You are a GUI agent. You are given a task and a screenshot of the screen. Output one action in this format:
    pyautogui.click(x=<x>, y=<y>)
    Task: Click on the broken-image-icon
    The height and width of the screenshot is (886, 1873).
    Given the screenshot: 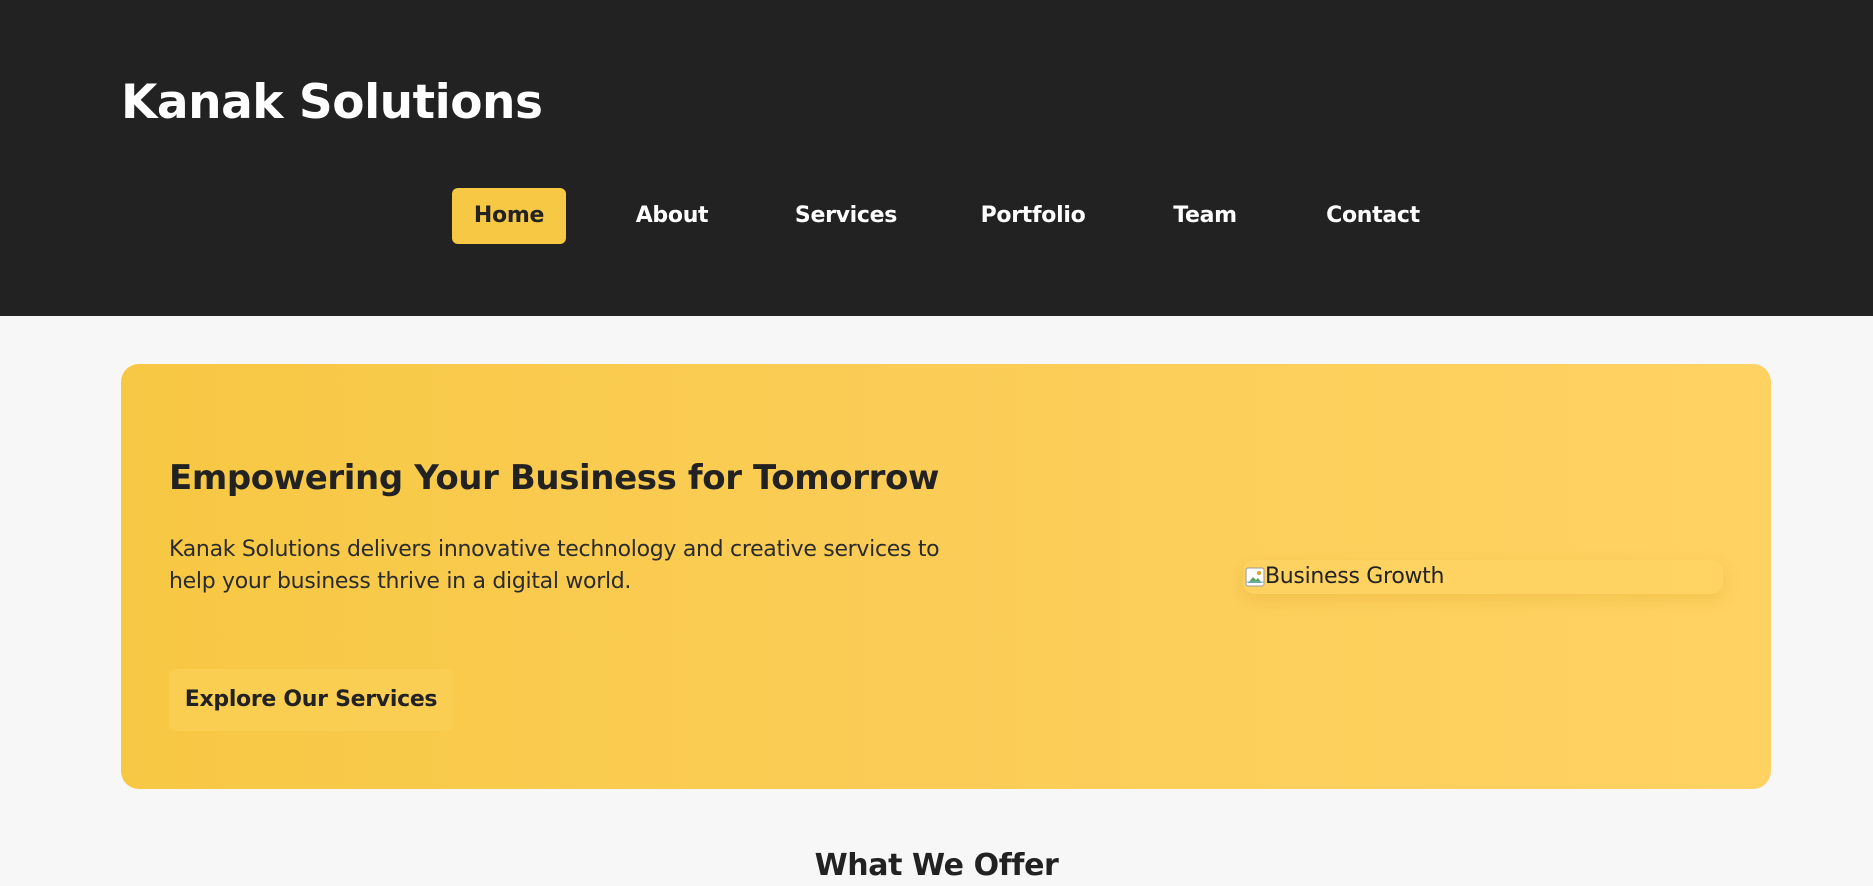 What is the action you would take?
    pyautogui.click(x=1255, y=577)
    